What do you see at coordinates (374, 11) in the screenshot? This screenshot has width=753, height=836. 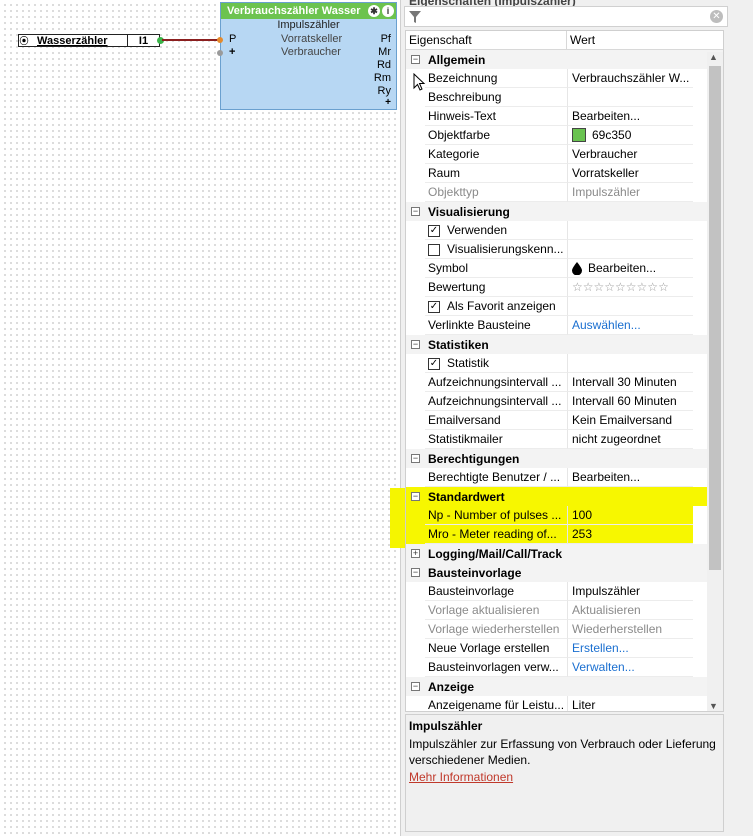 I see `gear-icon: ✱` at bounding box center [374, 11].